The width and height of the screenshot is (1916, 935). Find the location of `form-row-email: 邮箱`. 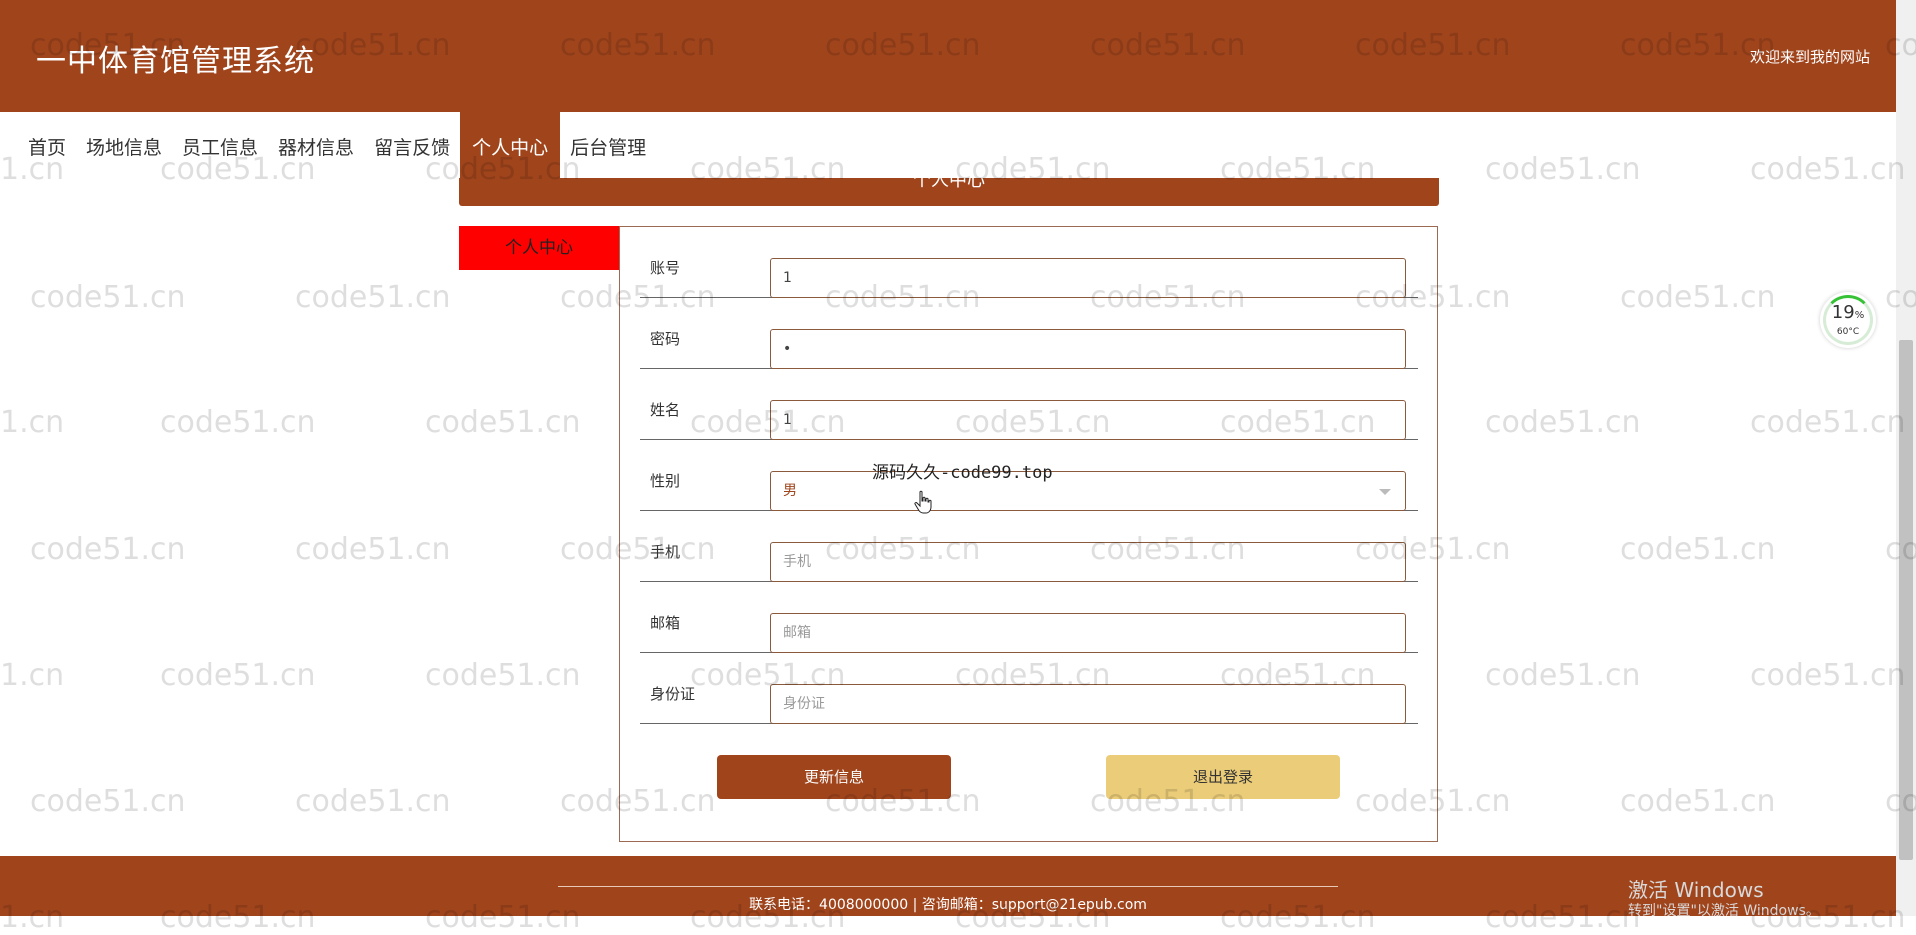

form-row-email: 邮箱 is located at coordinates (1029, 617).